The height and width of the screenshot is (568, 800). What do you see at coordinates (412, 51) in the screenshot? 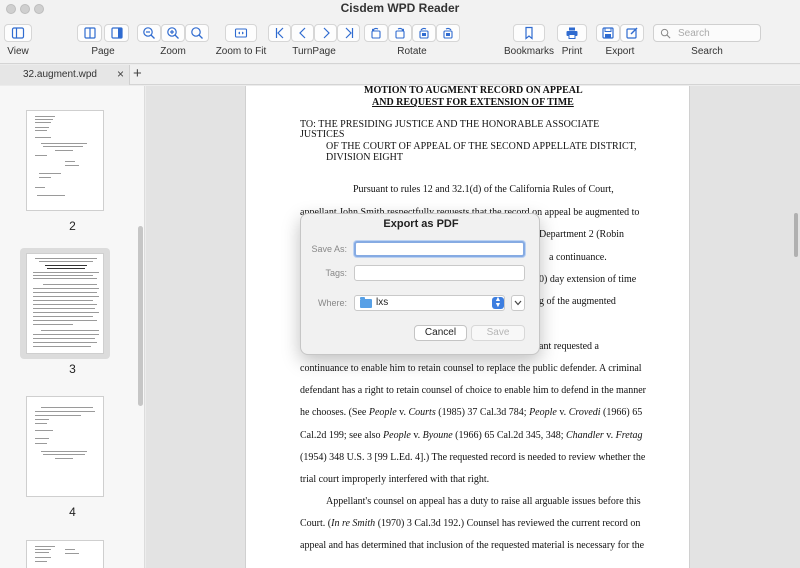
I see `rotate-label: Rotate` at bounding box center [412, 51].